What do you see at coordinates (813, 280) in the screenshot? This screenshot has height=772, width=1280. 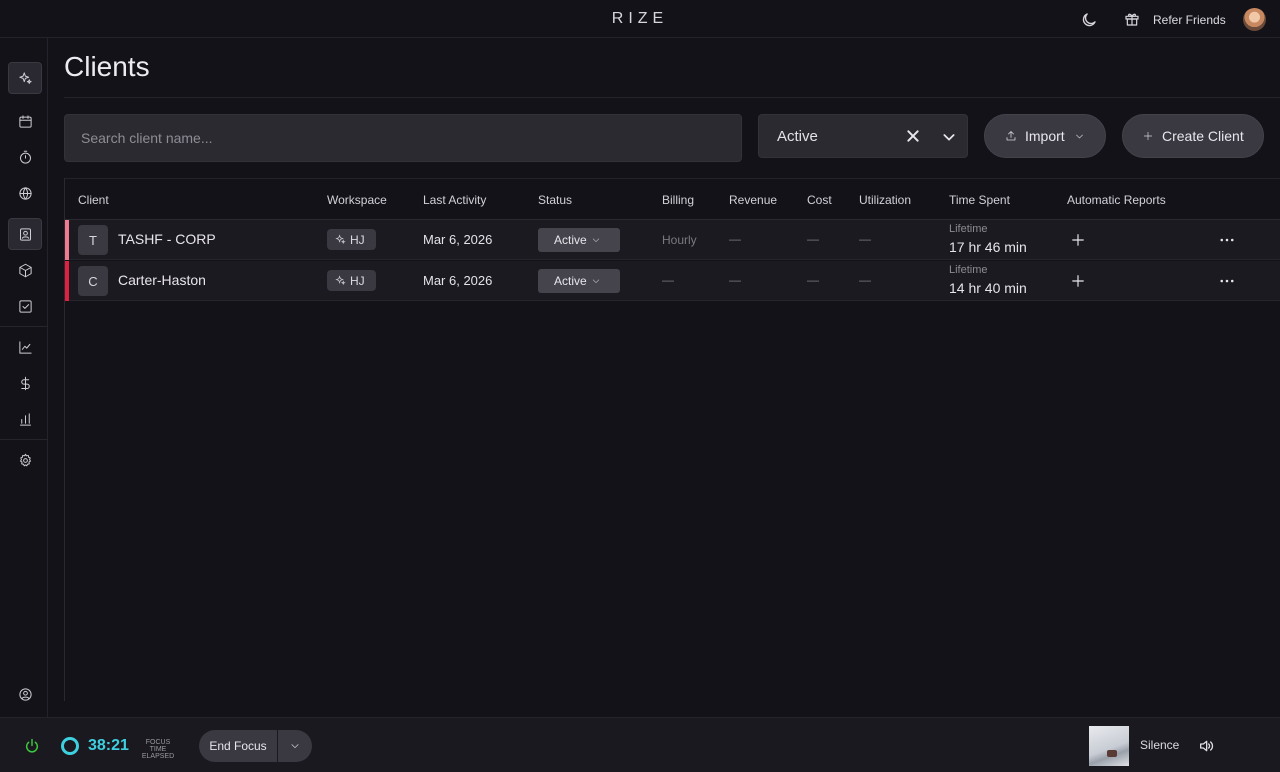 I see `cost-value: —` at bounding box center [813, 280].